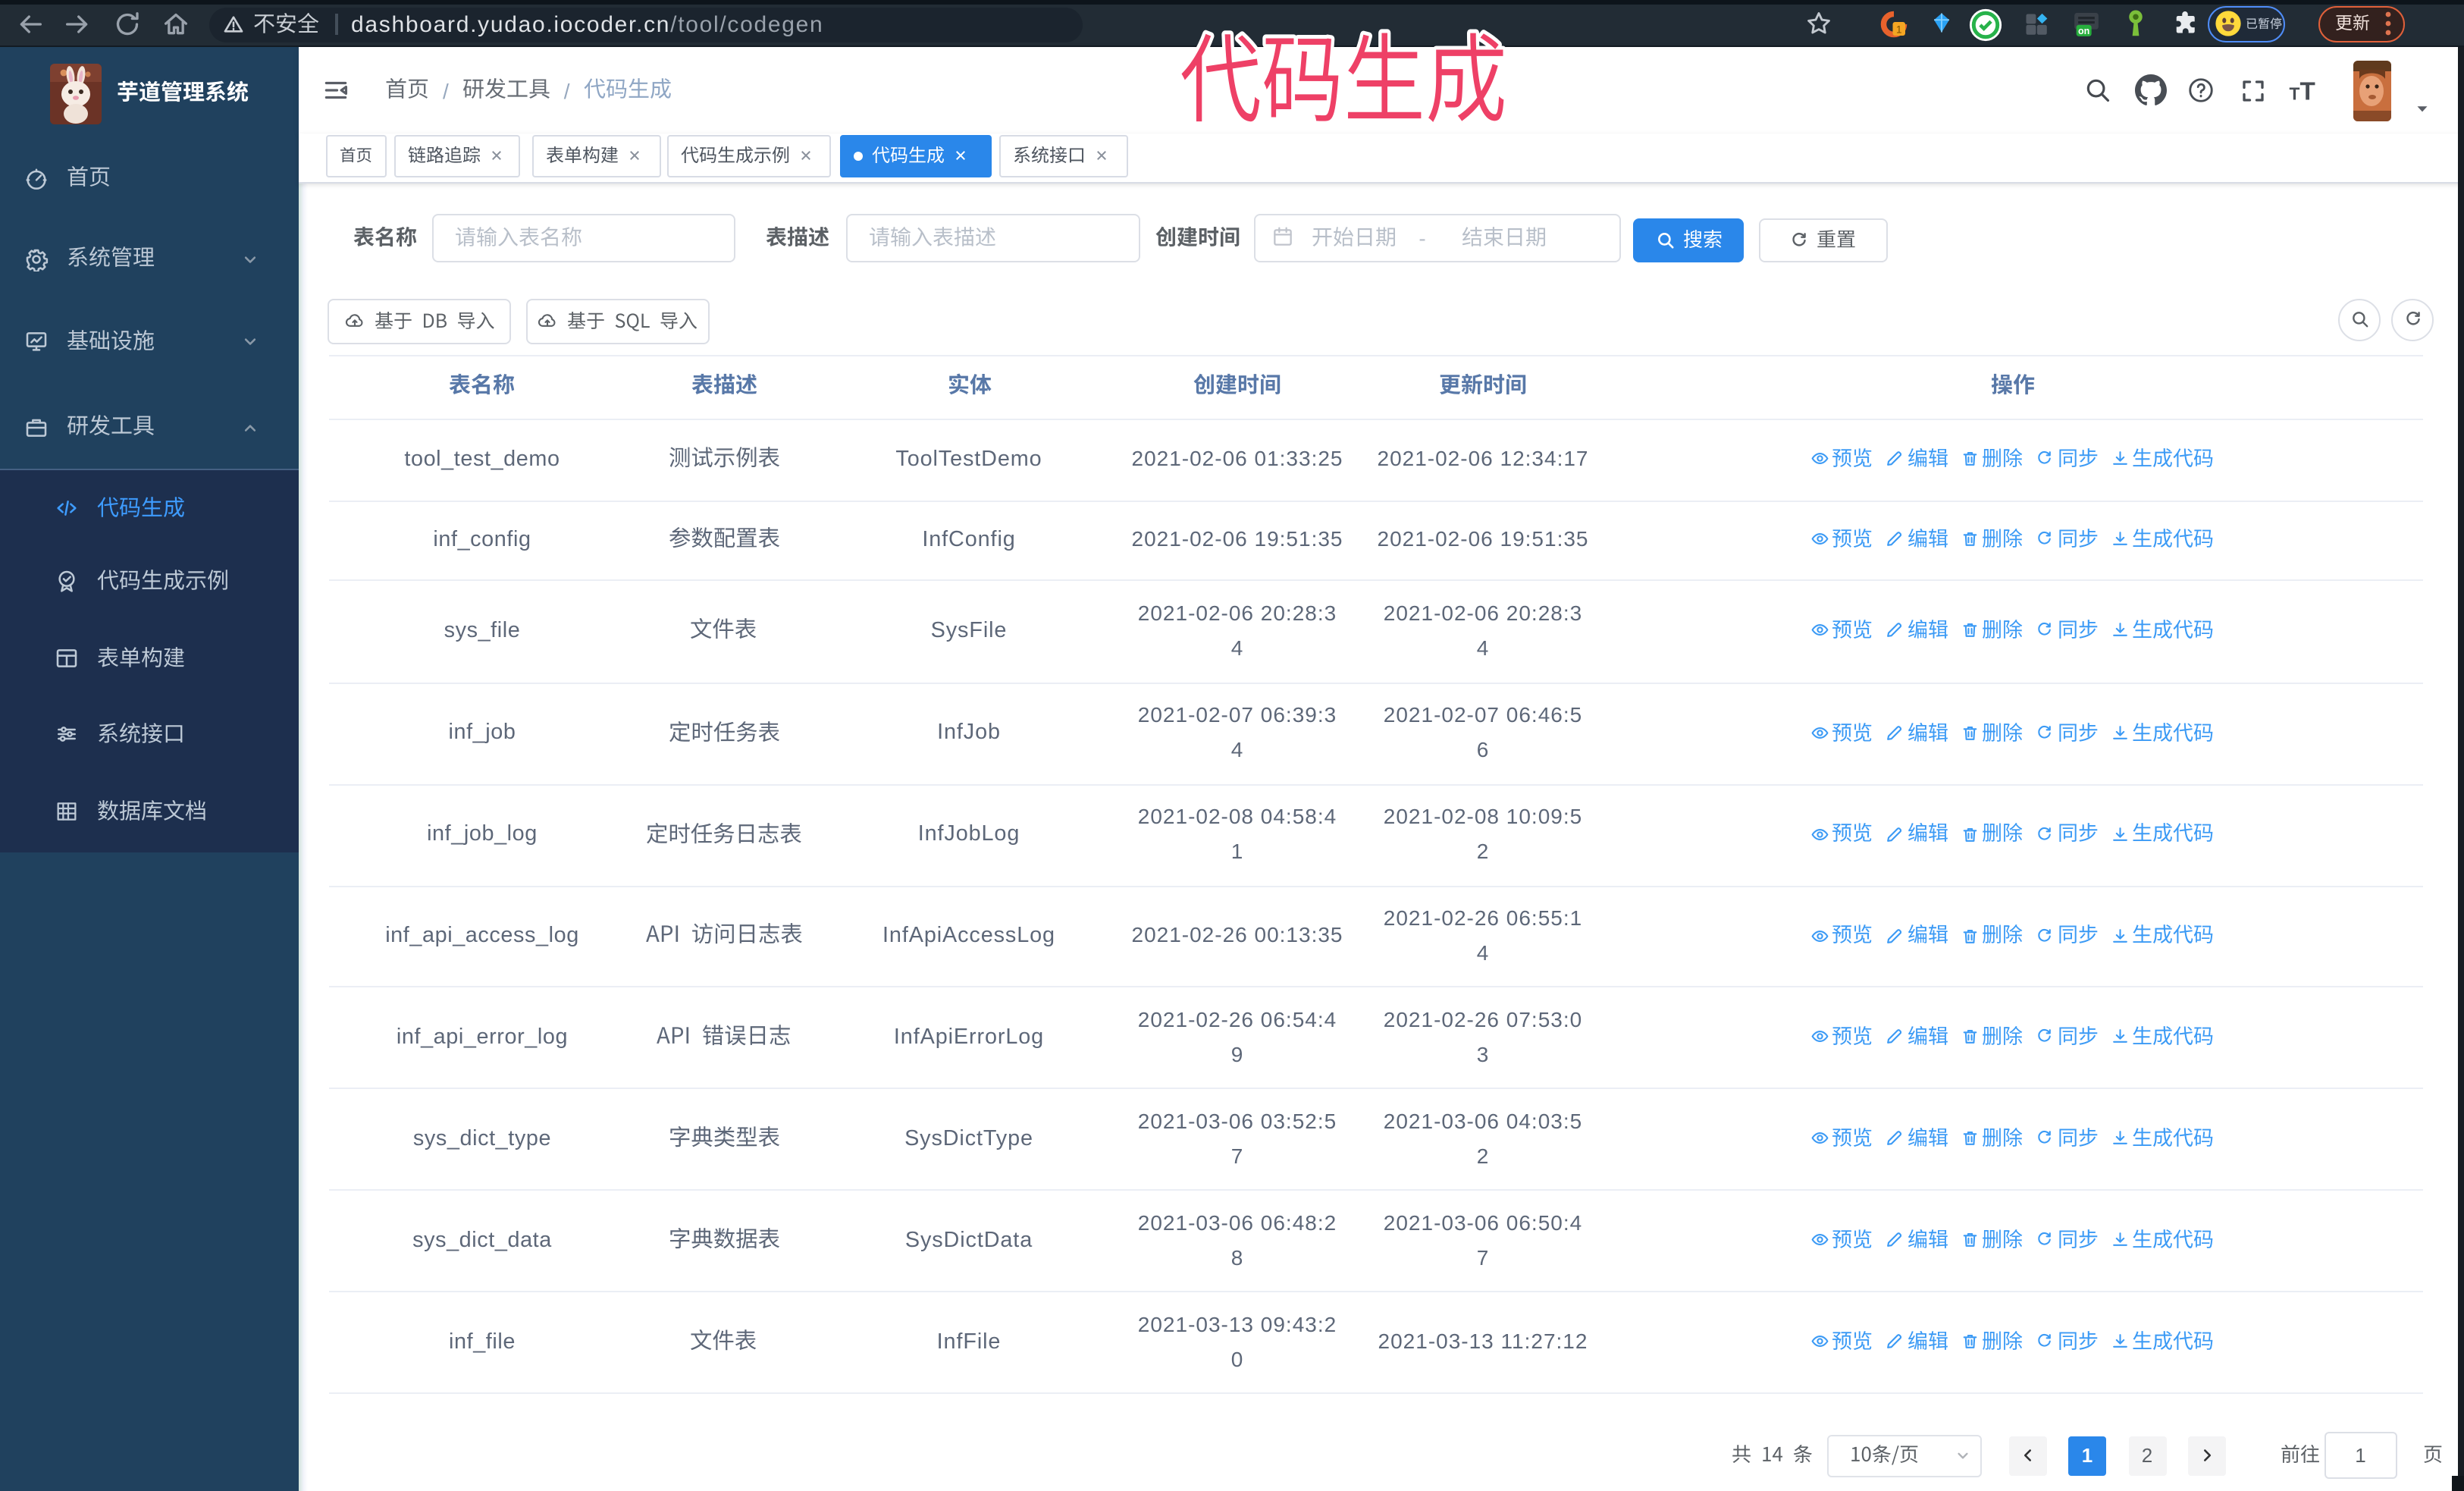 The width and height of the screenshot is (2464, 1491). I want to click on svg-text: 1, so click(1899, 28).